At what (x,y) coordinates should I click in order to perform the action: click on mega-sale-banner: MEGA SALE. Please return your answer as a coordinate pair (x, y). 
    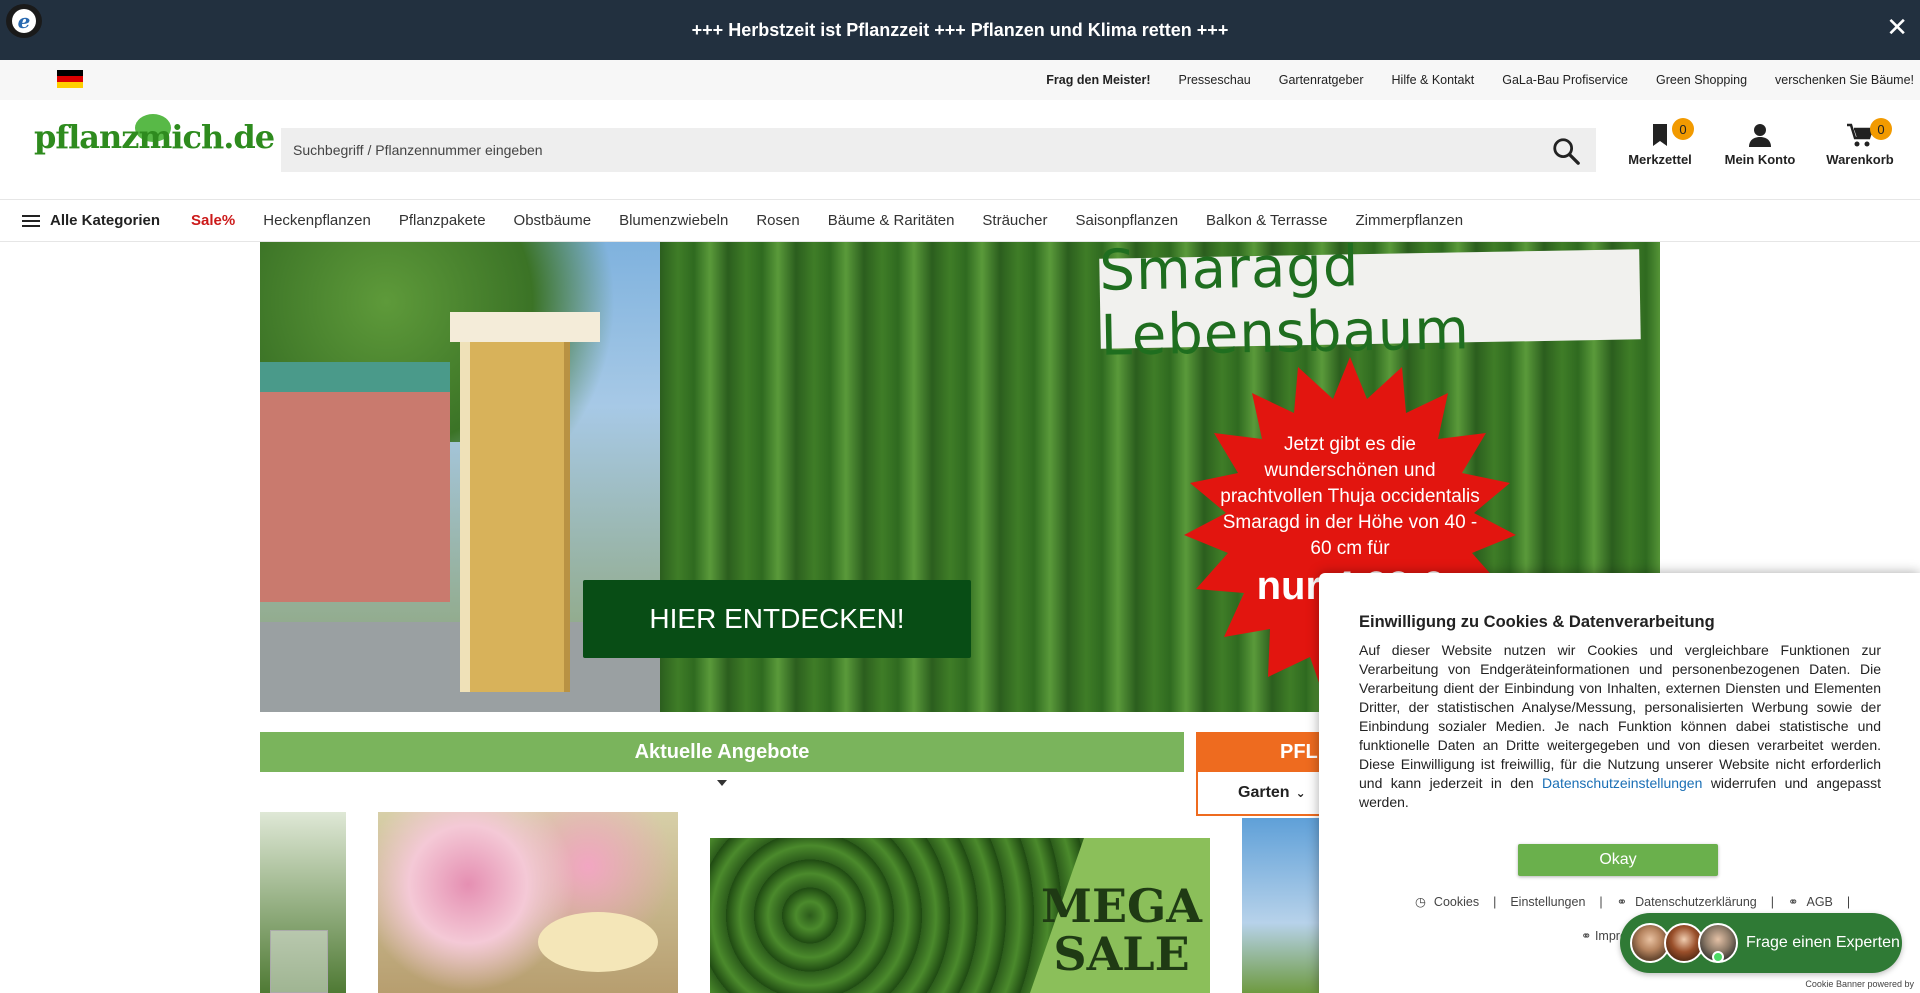
    Looking at the image, I should click on (960, 915).